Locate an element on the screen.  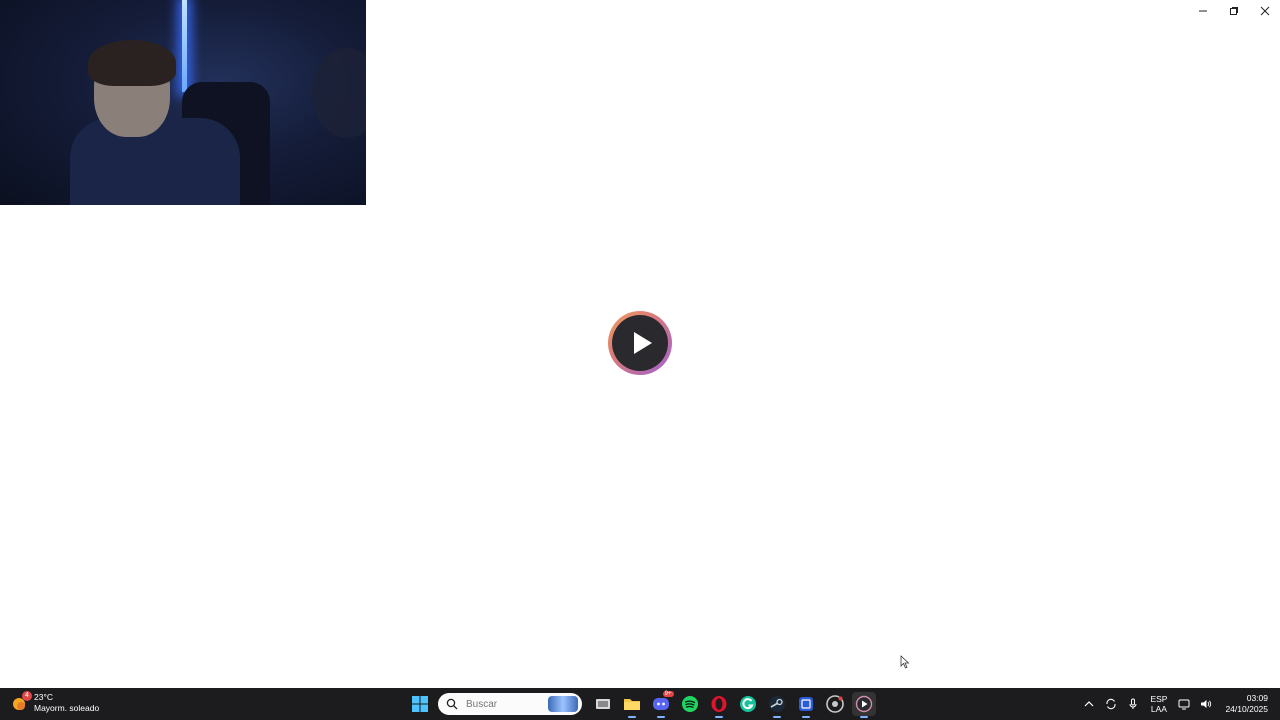
media-player-button is located at coordinates (863, 705).